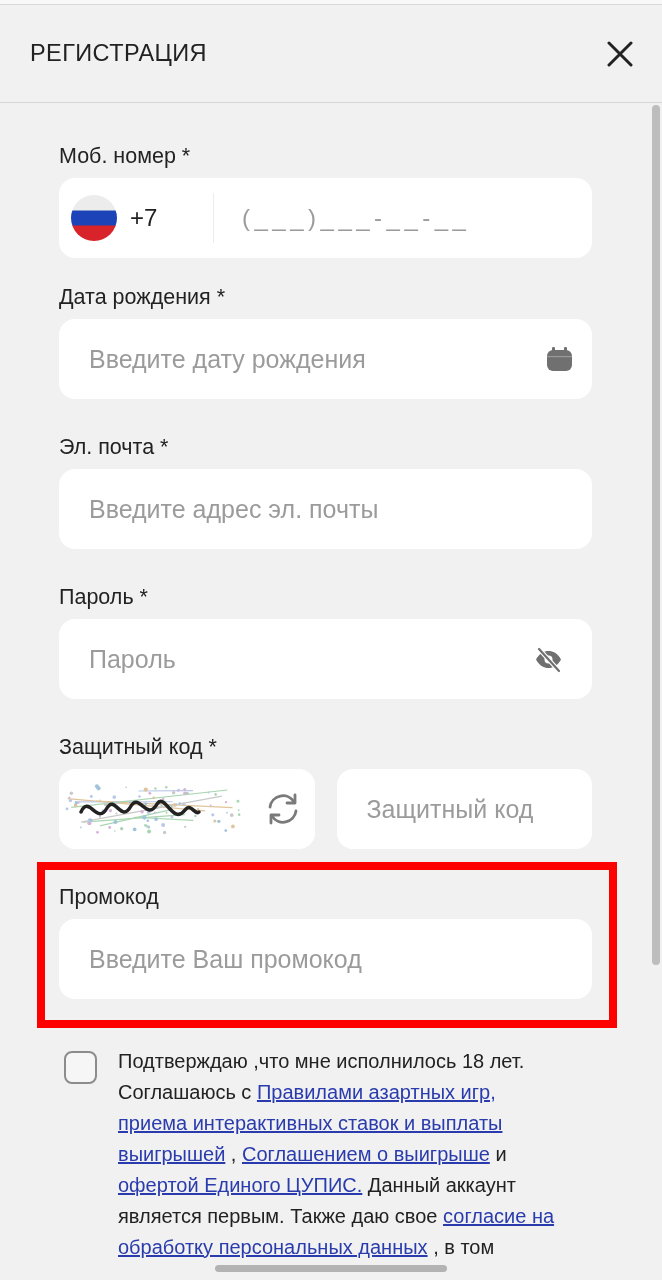 This screenshot has width=662, height=1280. Describe the element at coordinates (125, 156) in the screenshot. I see `field-label: Моб. номер *` at that location.